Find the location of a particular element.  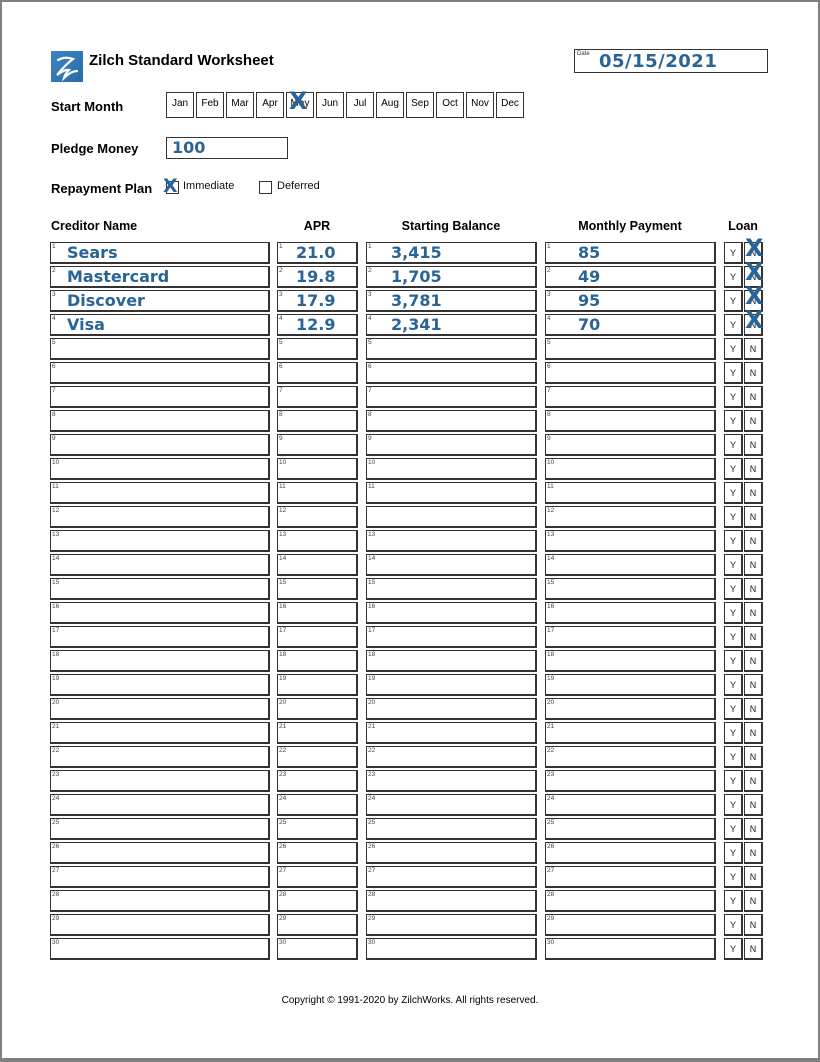

creditor-name-field: 27 is located at coordinates (160, 877).